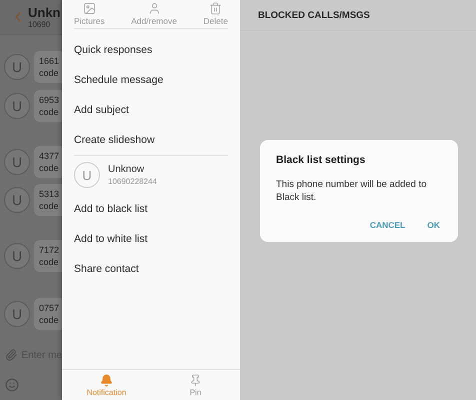 The height and width of the screenshot is (400, 476). What do you see at coordinates (44, 12) in the screenshot?
I see `thread-title: Unkn` at bounding box center [44, 12].